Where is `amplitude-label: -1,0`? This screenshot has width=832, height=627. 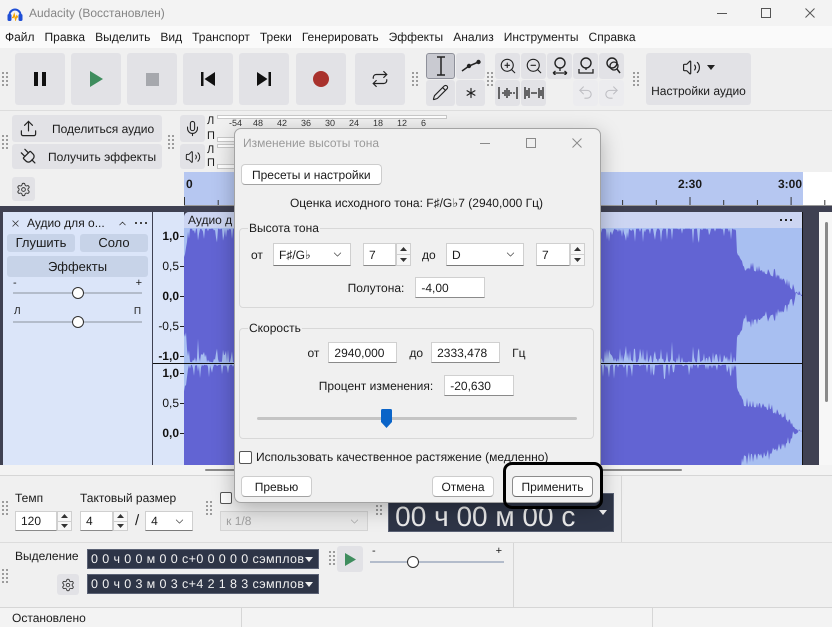
amplitude-label: -1,0 is located at coordinates (168, 356).